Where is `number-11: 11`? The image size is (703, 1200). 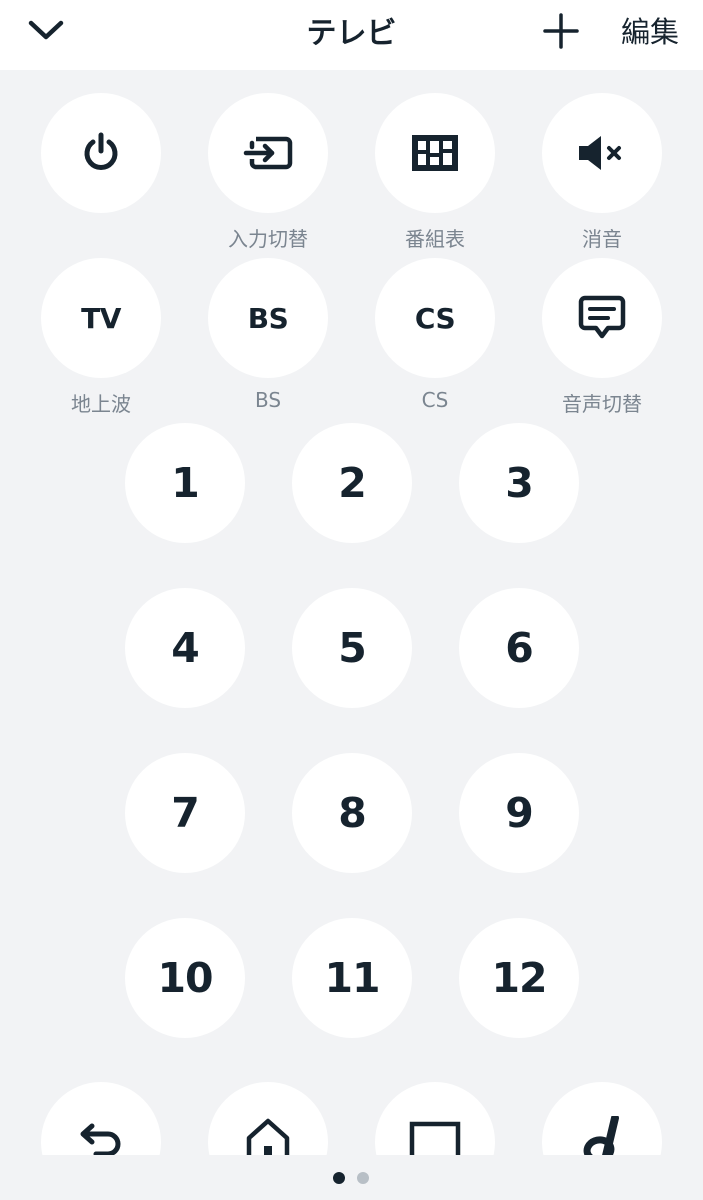 number-11: 11 is located at coordinates (352, 978).